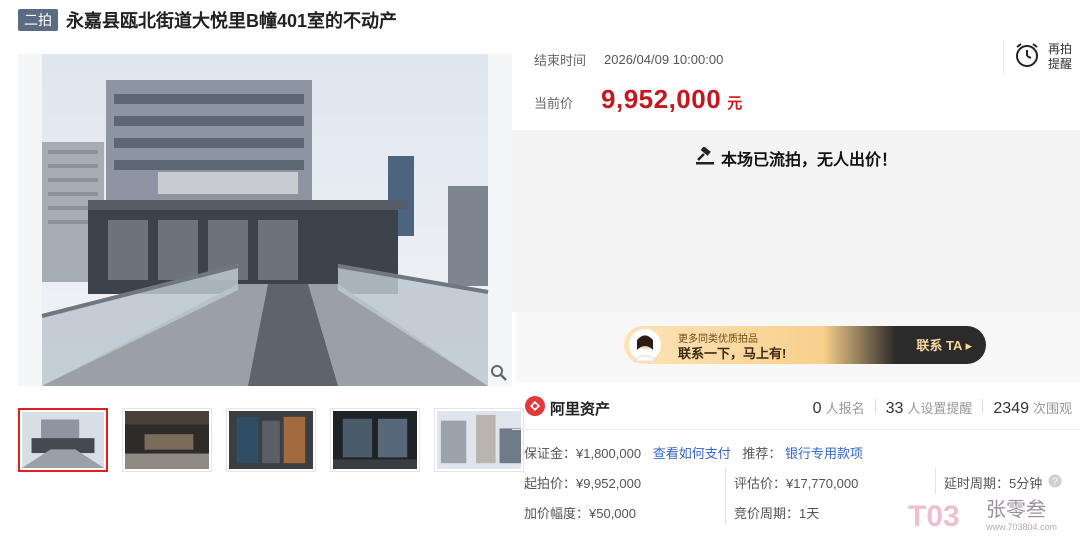 This screenshot has height=540, width=1080. Describe the element at coordinates (580, 513) in the screenshot. I see `increment: 加价幅度：¥50,000` at that location.